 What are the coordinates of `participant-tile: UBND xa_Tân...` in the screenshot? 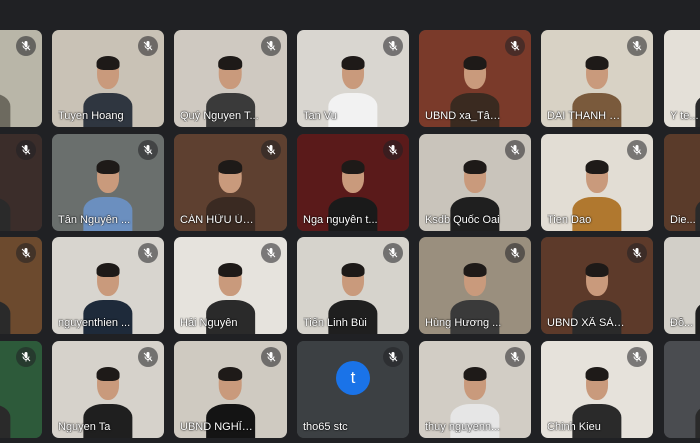 It's located at (475, 78).